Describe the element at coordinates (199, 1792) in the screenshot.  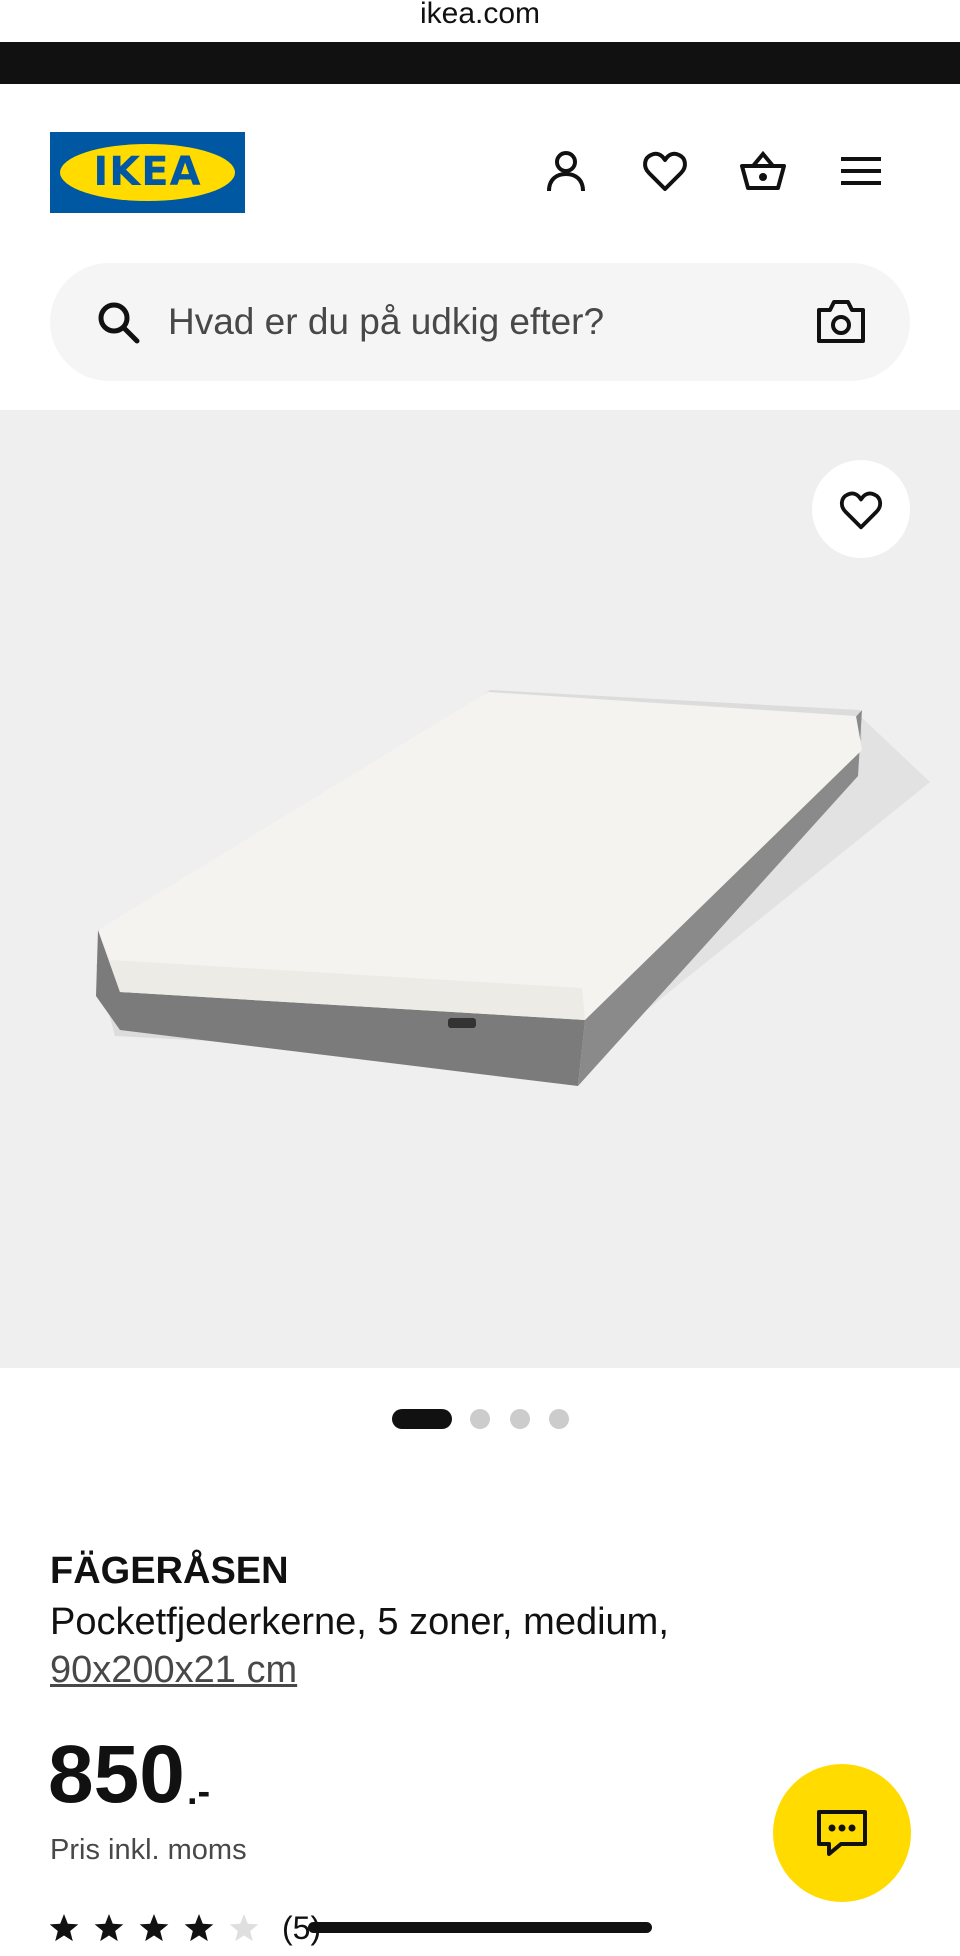
I see `price-suffix: .-` at that location.